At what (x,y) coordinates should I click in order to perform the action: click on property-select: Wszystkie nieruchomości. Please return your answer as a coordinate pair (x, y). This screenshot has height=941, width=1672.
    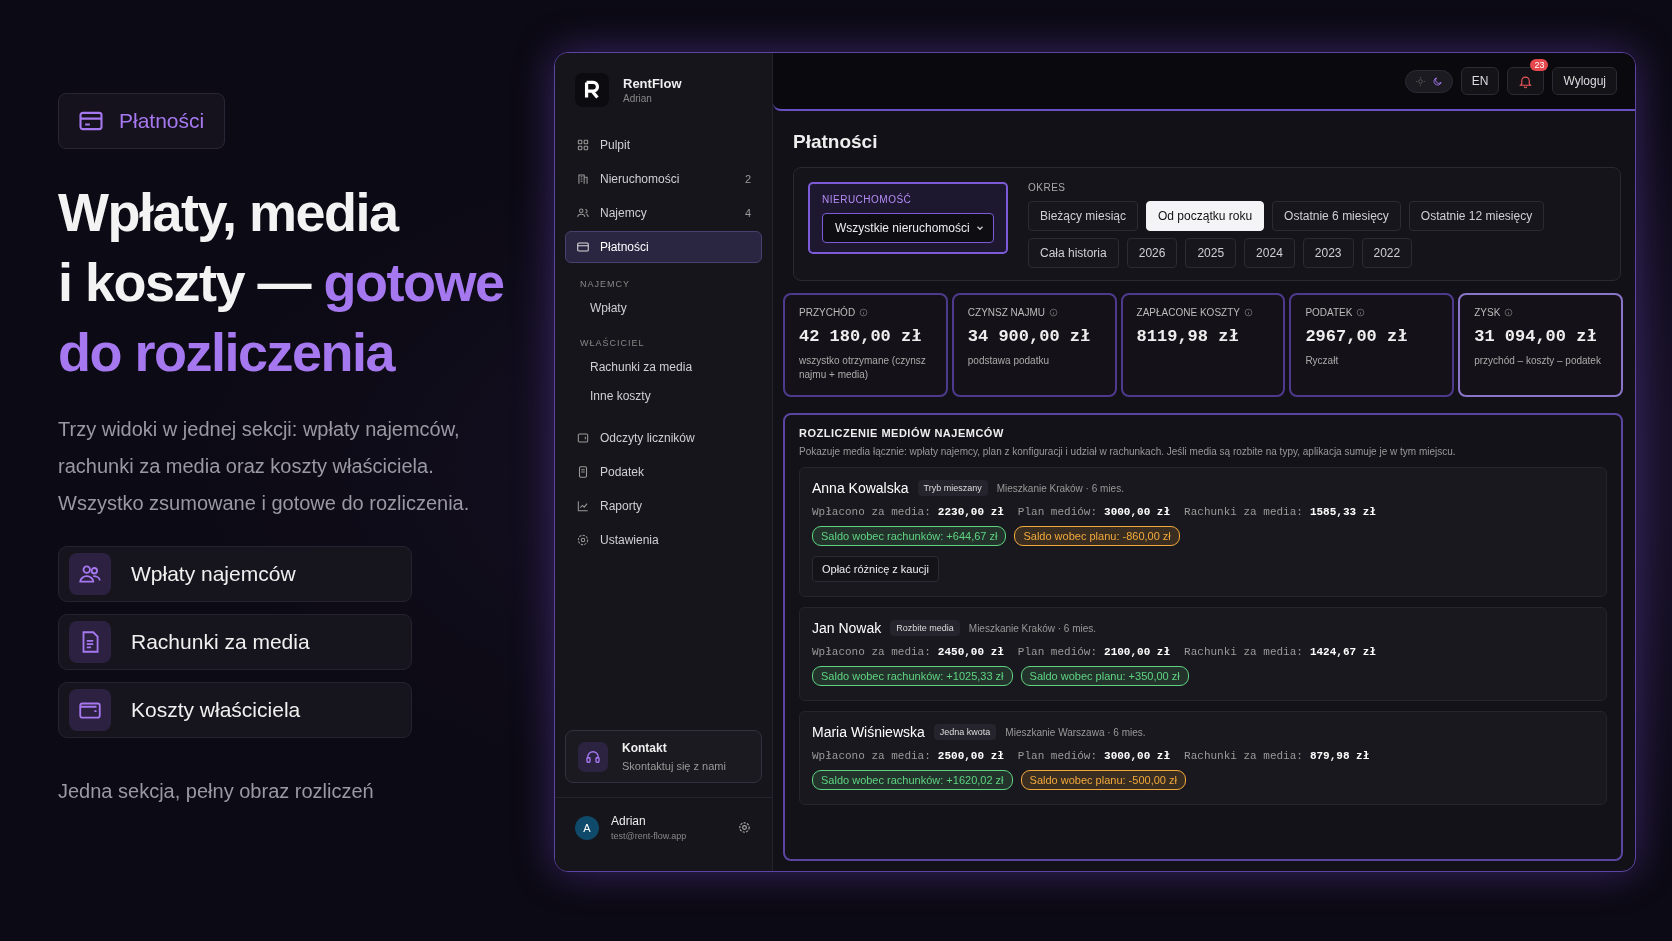
    Looking at the image, I should click on (908, 228).